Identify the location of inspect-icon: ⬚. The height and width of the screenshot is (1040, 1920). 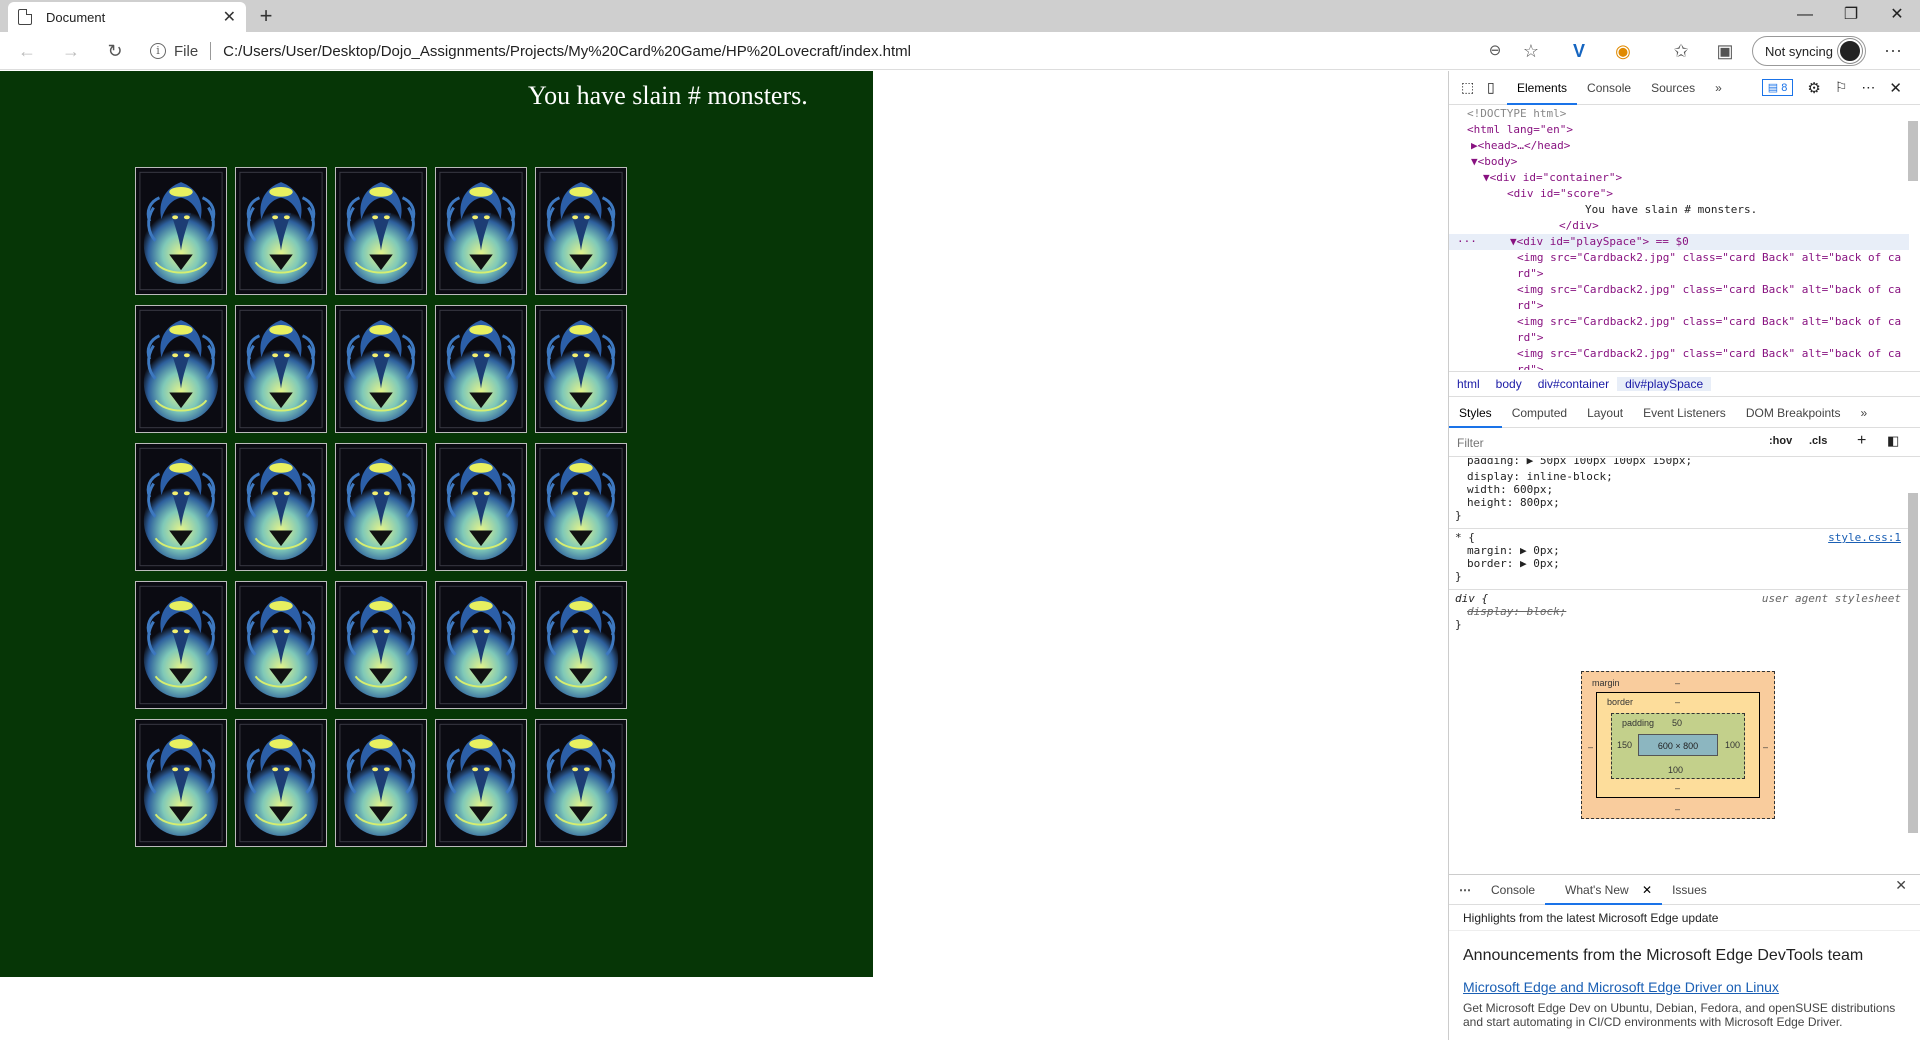
(1471, 87).